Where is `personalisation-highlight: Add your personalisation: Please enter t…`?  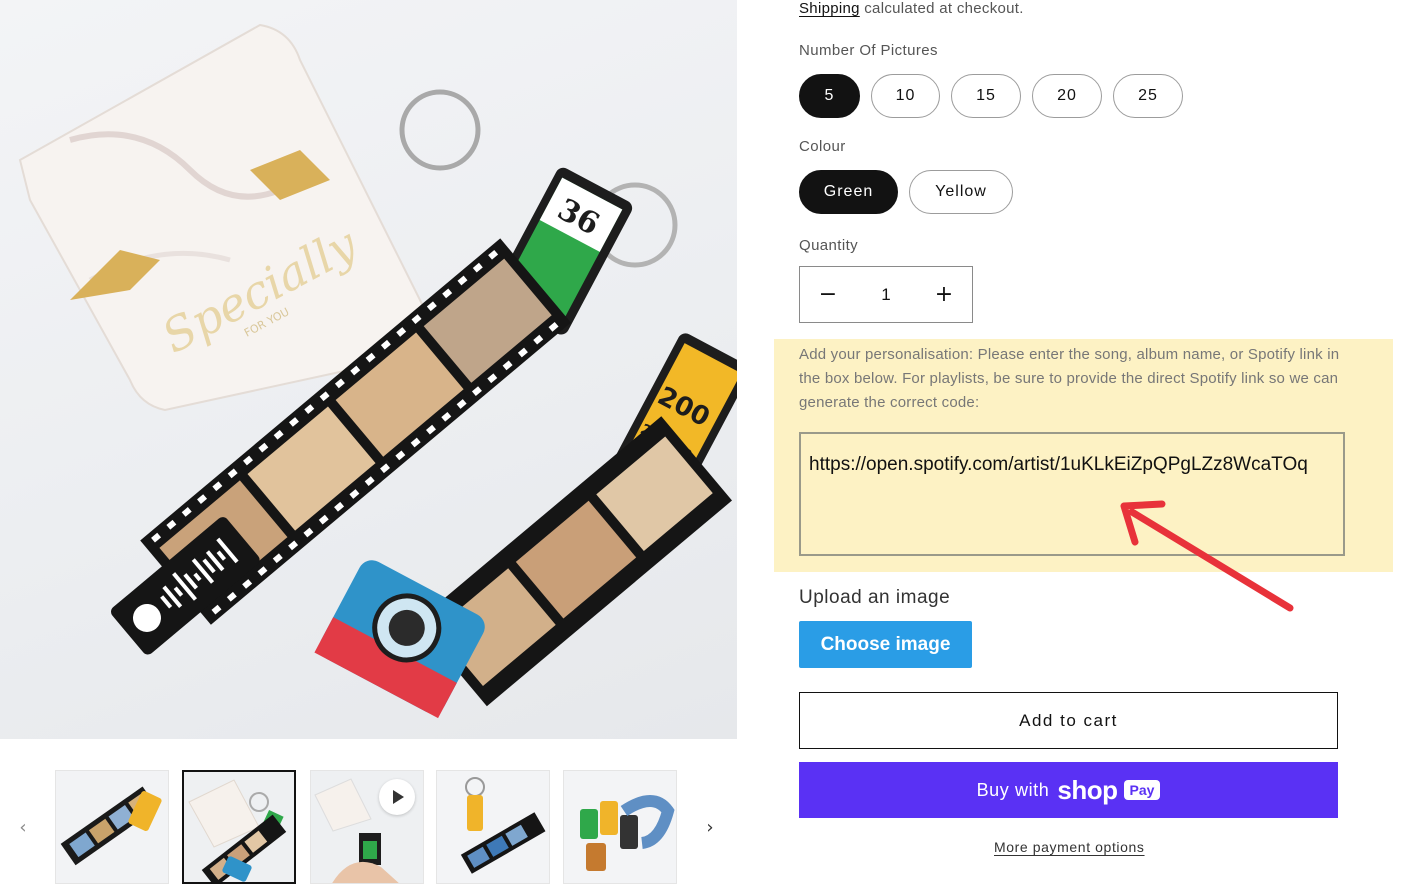 personalisation-highlight: Add your personalisation: Please enter t… is located at coordinates (1083, 455).